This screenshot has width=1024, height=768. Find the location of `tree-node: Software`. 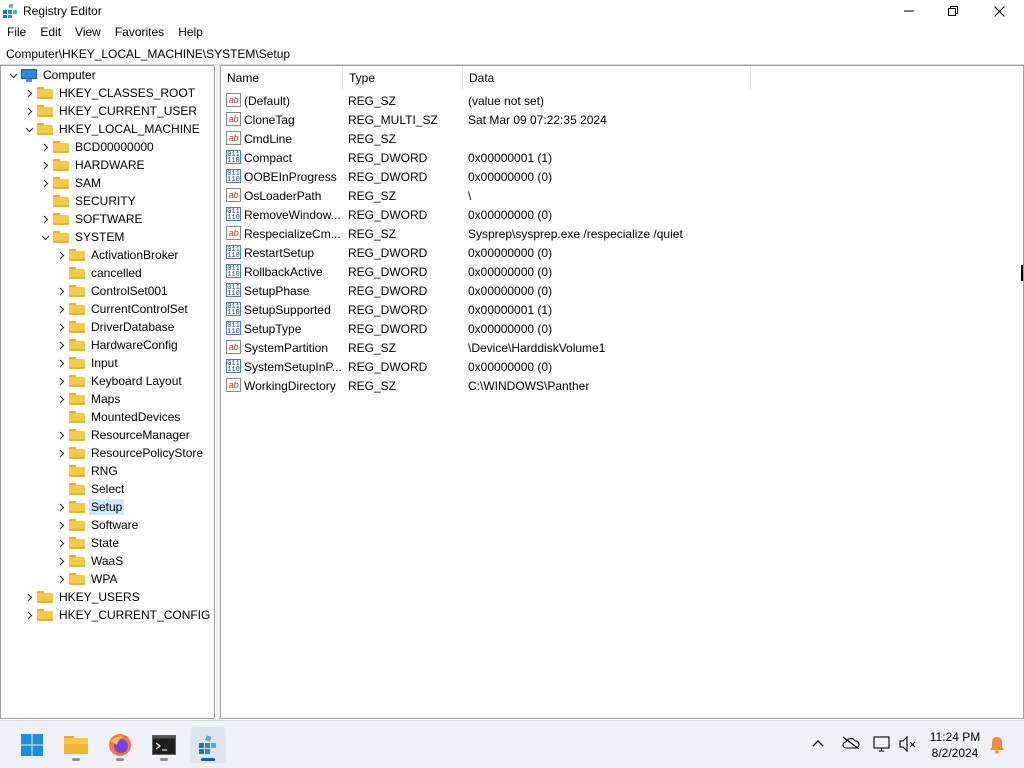

tree-node: Software is located at coordinates (97, 525).